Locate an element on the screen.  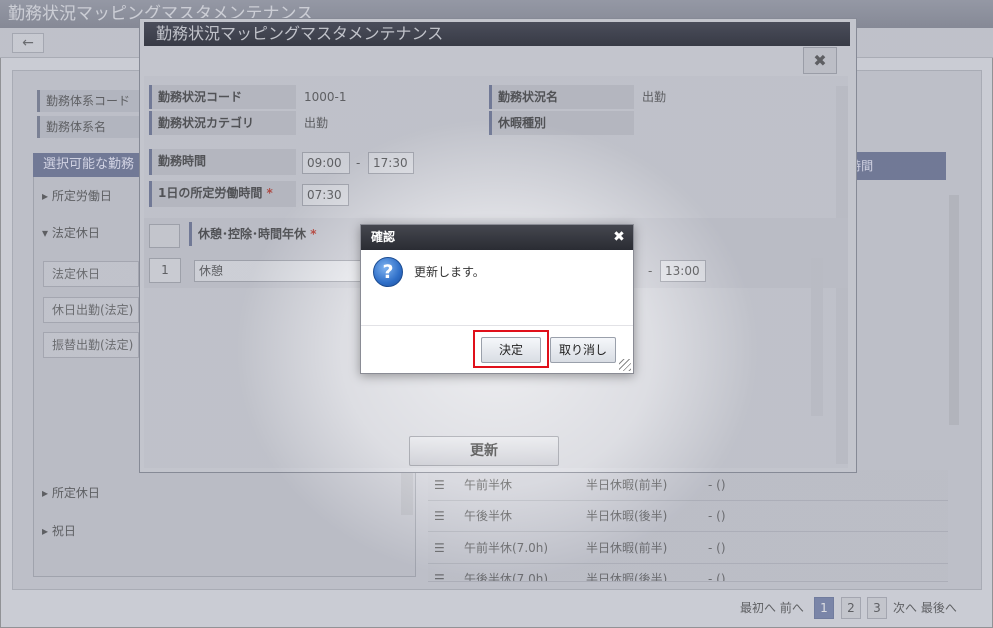
update-button: 更新 is located at coordinates (484, 451).